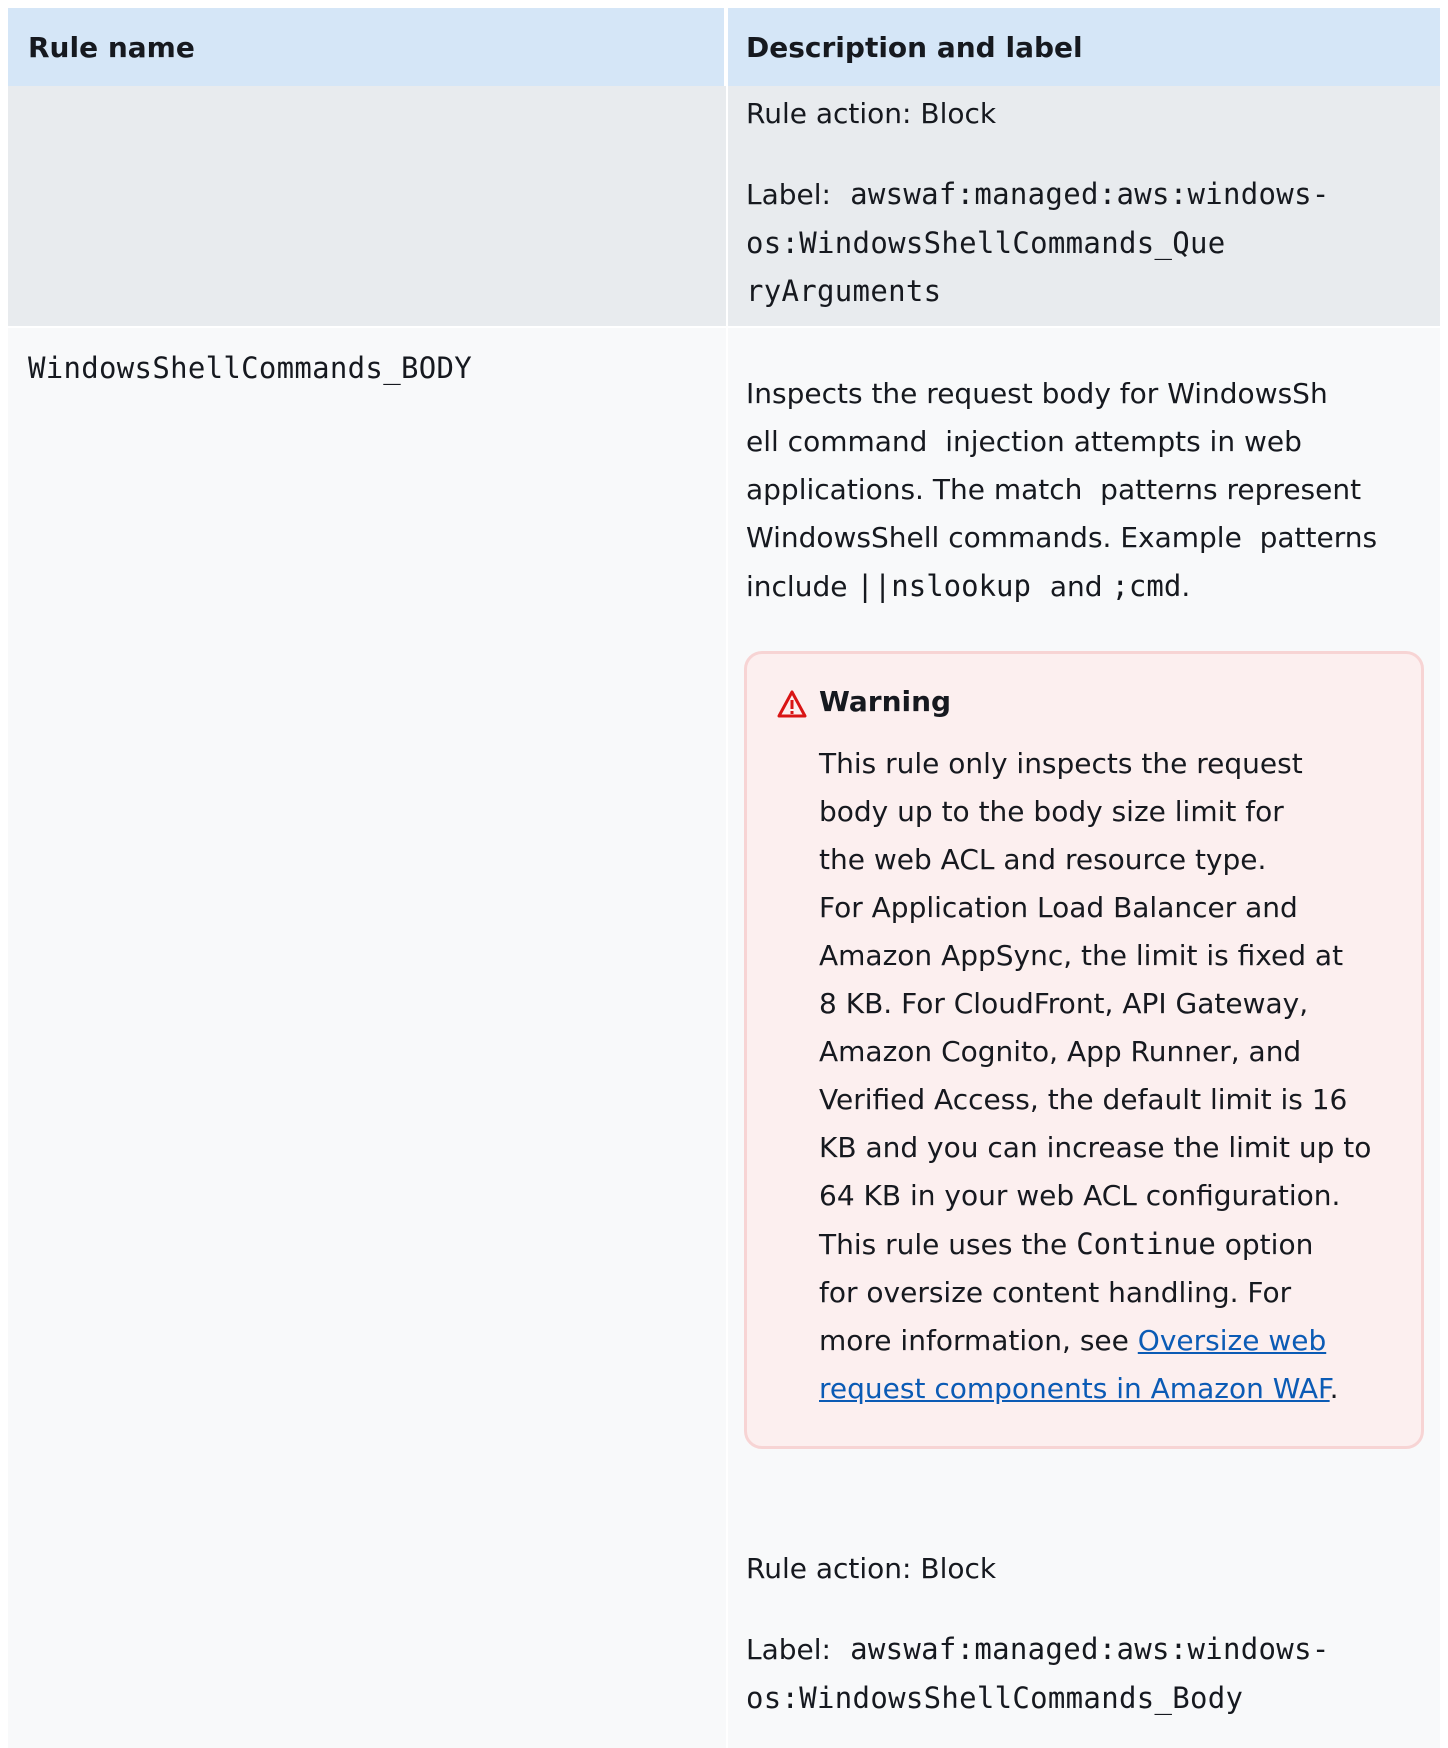 The height and width of the screenshot is (1748, 1448). What do you see at coordinates (1232, 1340) in the screenshot?
I see `oversize-link: Oversize web` at bounding box center [1232, 1340].